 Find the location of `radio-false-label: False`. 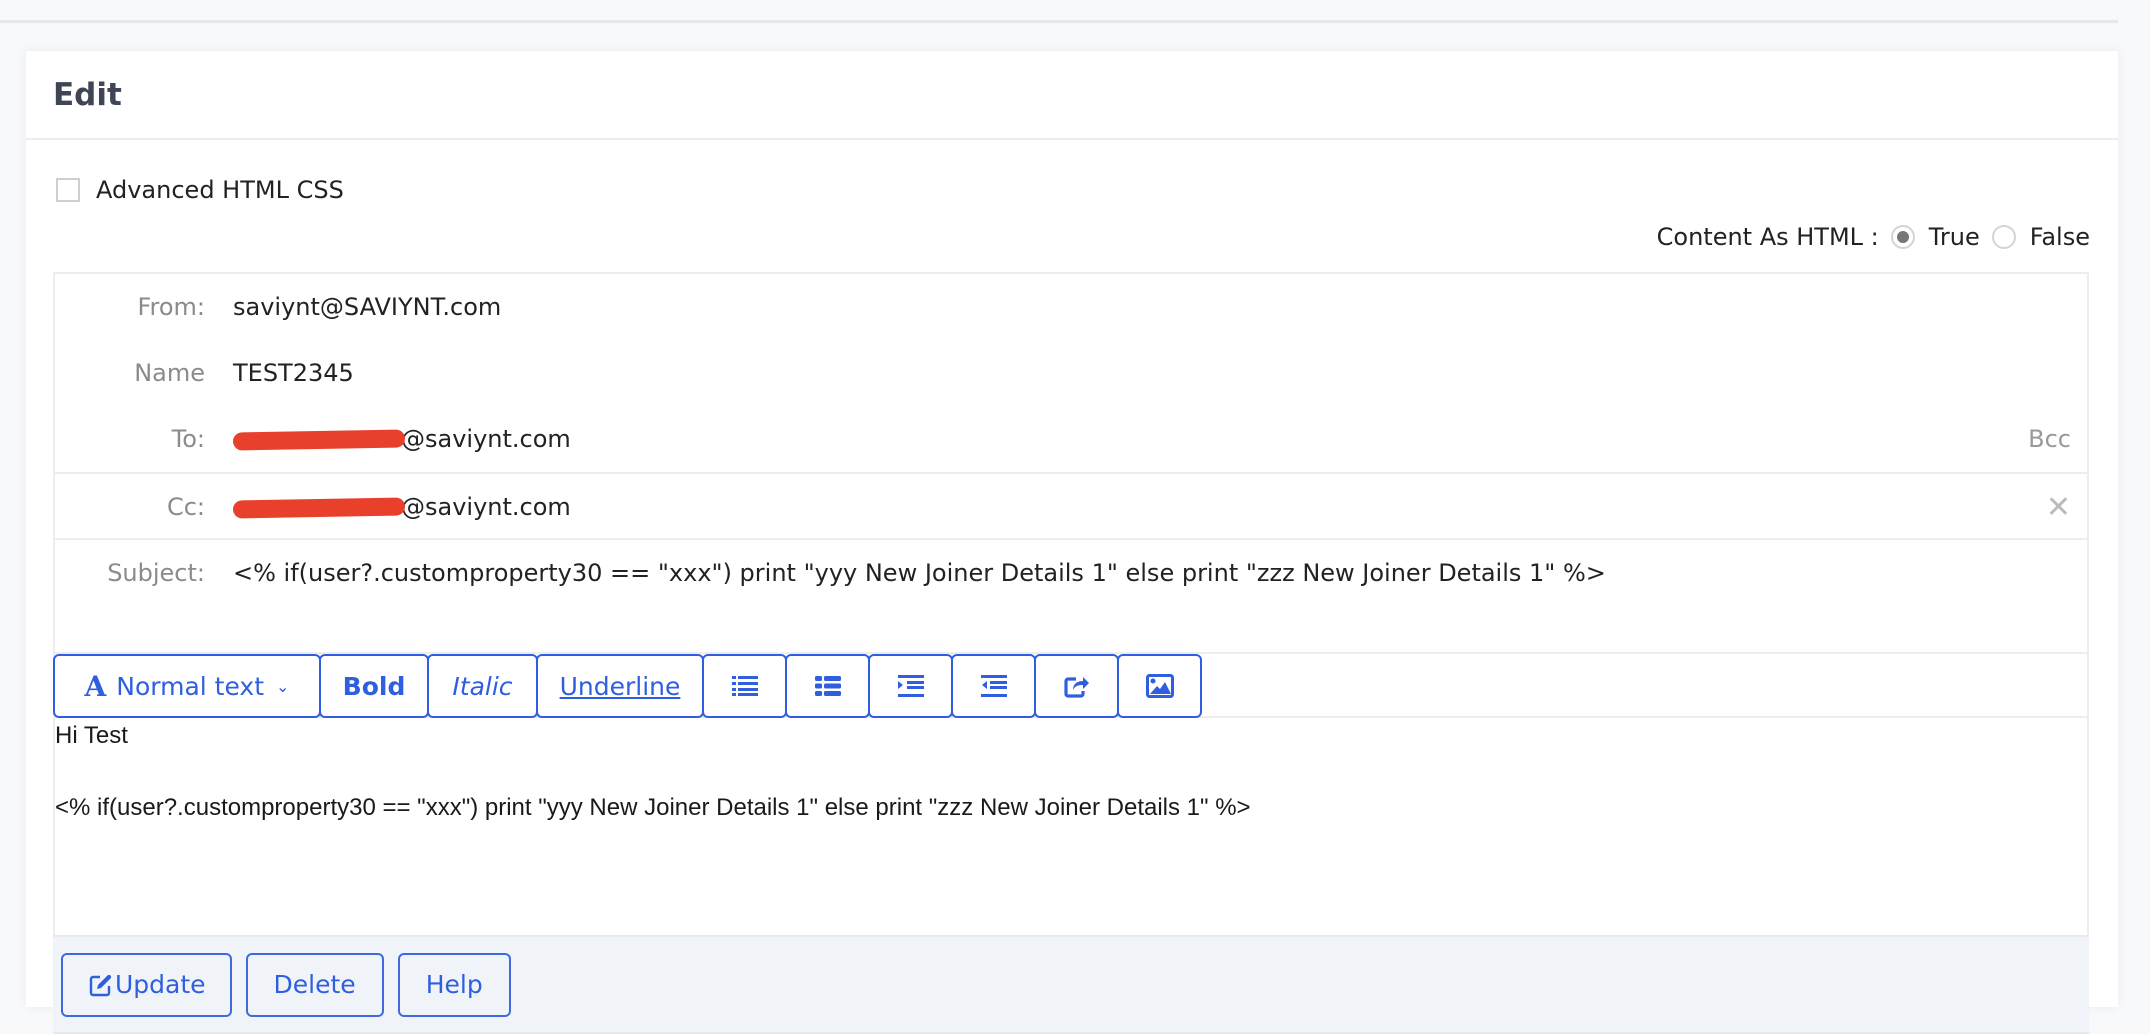

radio-false-label: False is located at coordinates (2059, 237).